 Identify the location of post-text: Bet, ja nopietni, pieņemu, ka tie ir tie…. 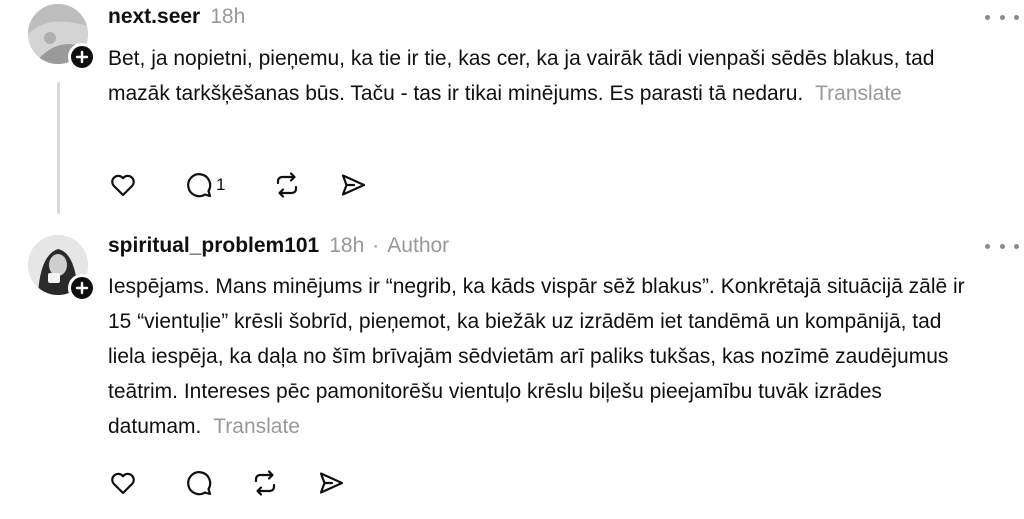
(543, 76).